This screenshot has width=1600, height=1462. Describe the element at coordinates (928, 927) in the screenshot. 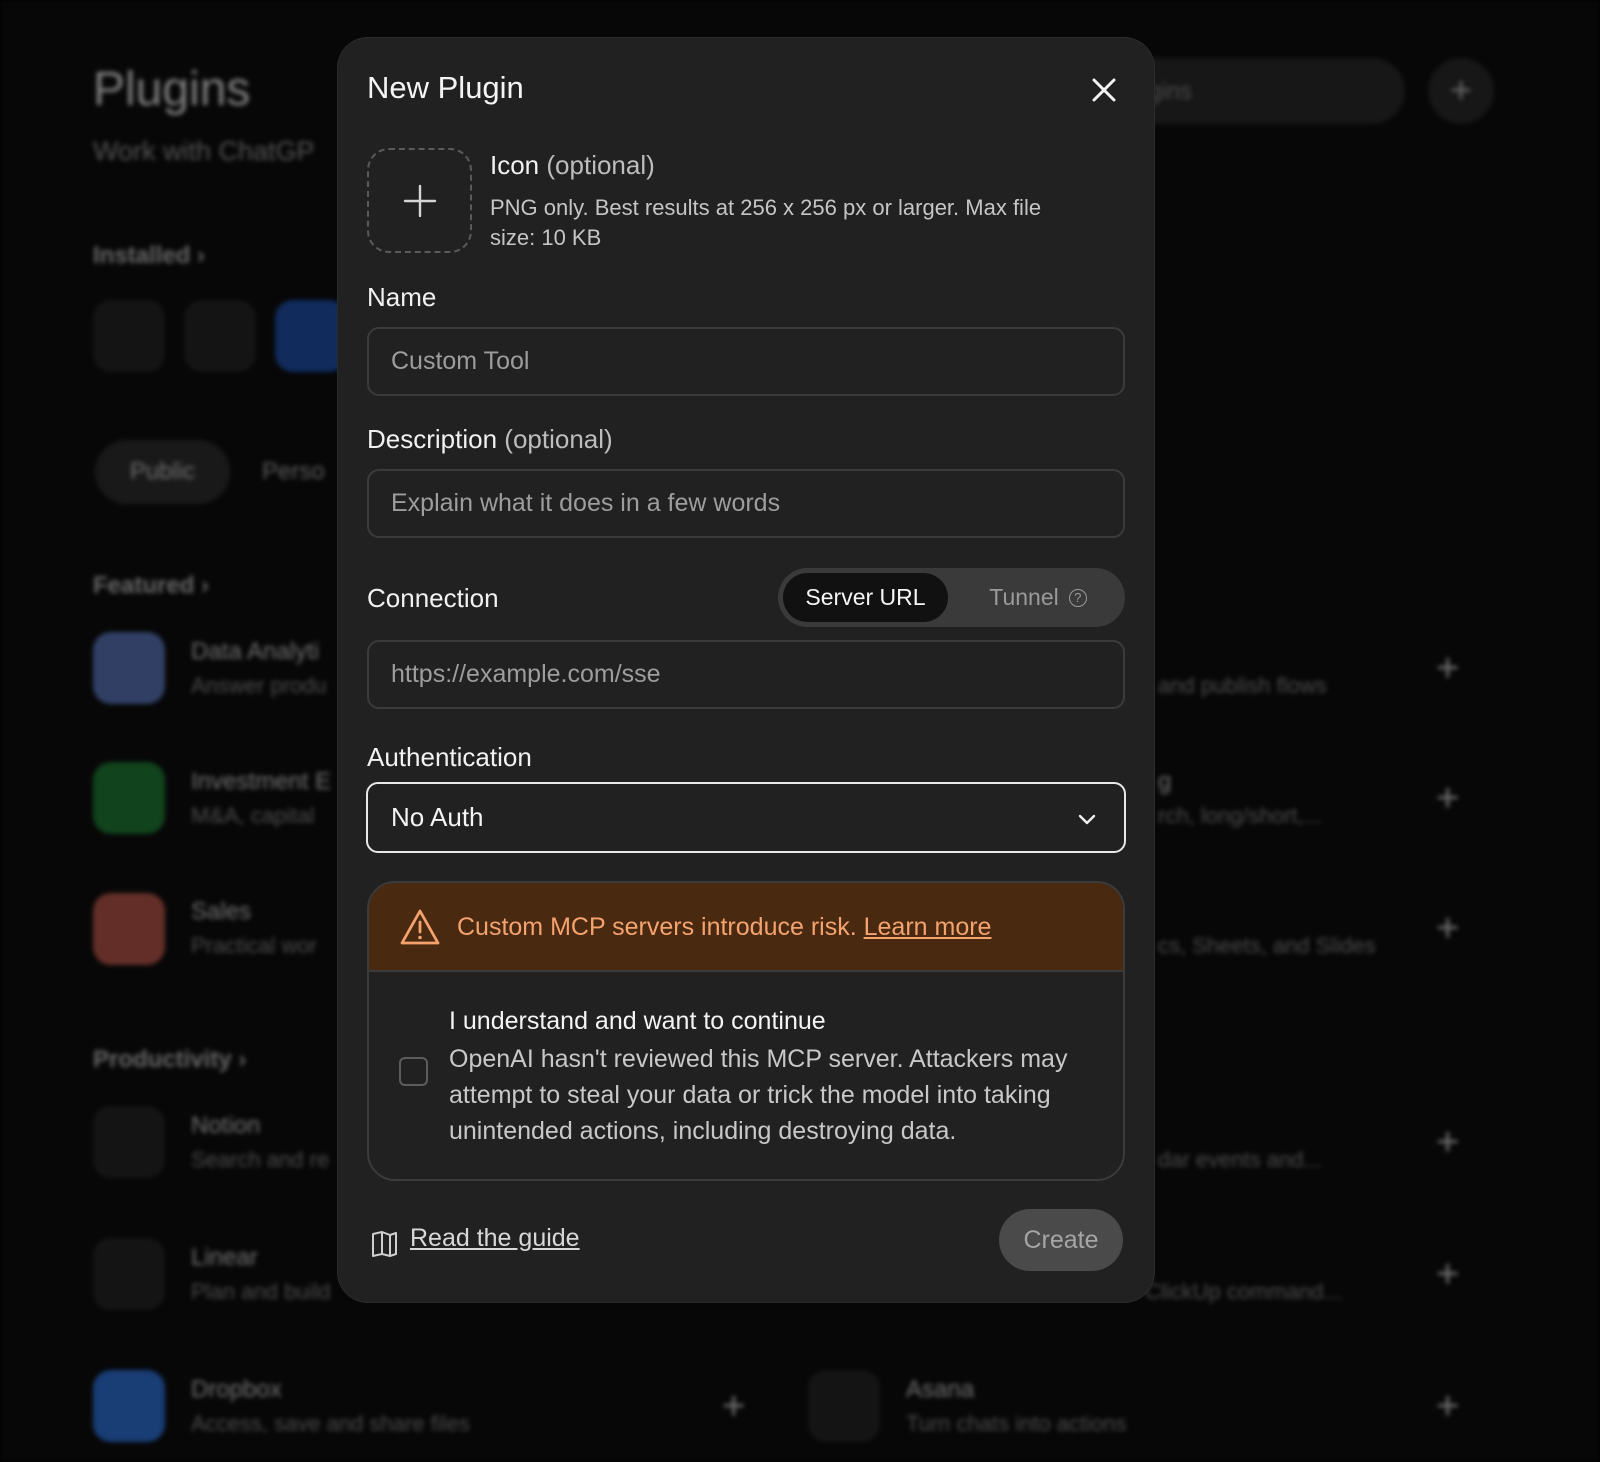

I see `learn-more-link: Learn more` at that location.